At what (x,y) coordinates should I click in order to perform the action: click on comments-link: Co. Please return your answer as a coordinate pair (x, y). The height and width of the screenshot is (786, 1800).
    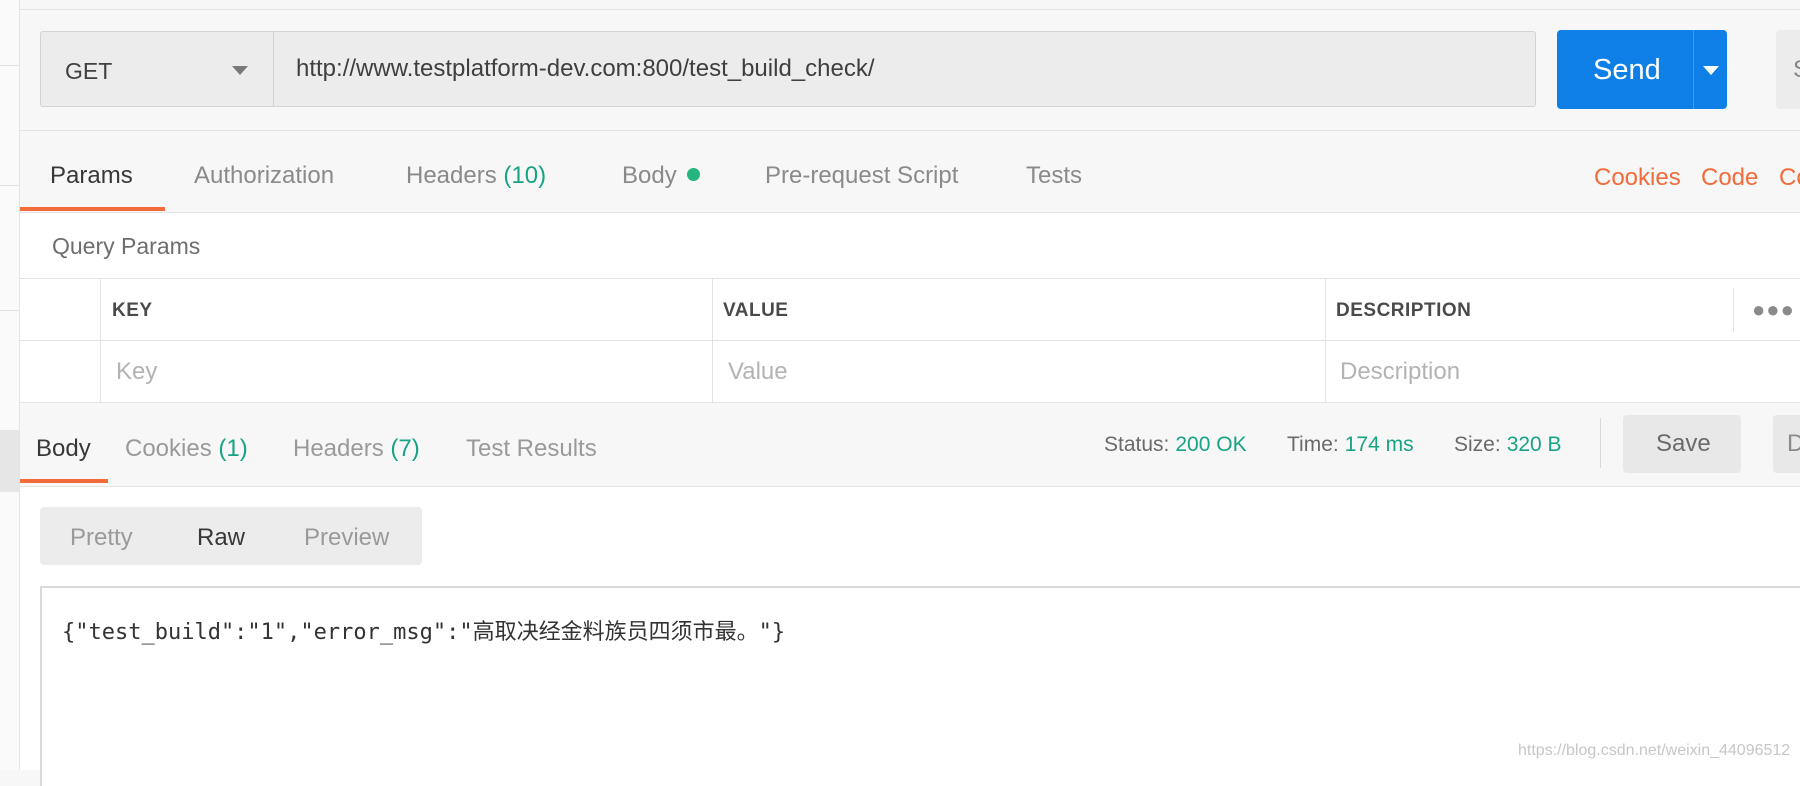
    Looking at the image, I should click on (1789, 178).